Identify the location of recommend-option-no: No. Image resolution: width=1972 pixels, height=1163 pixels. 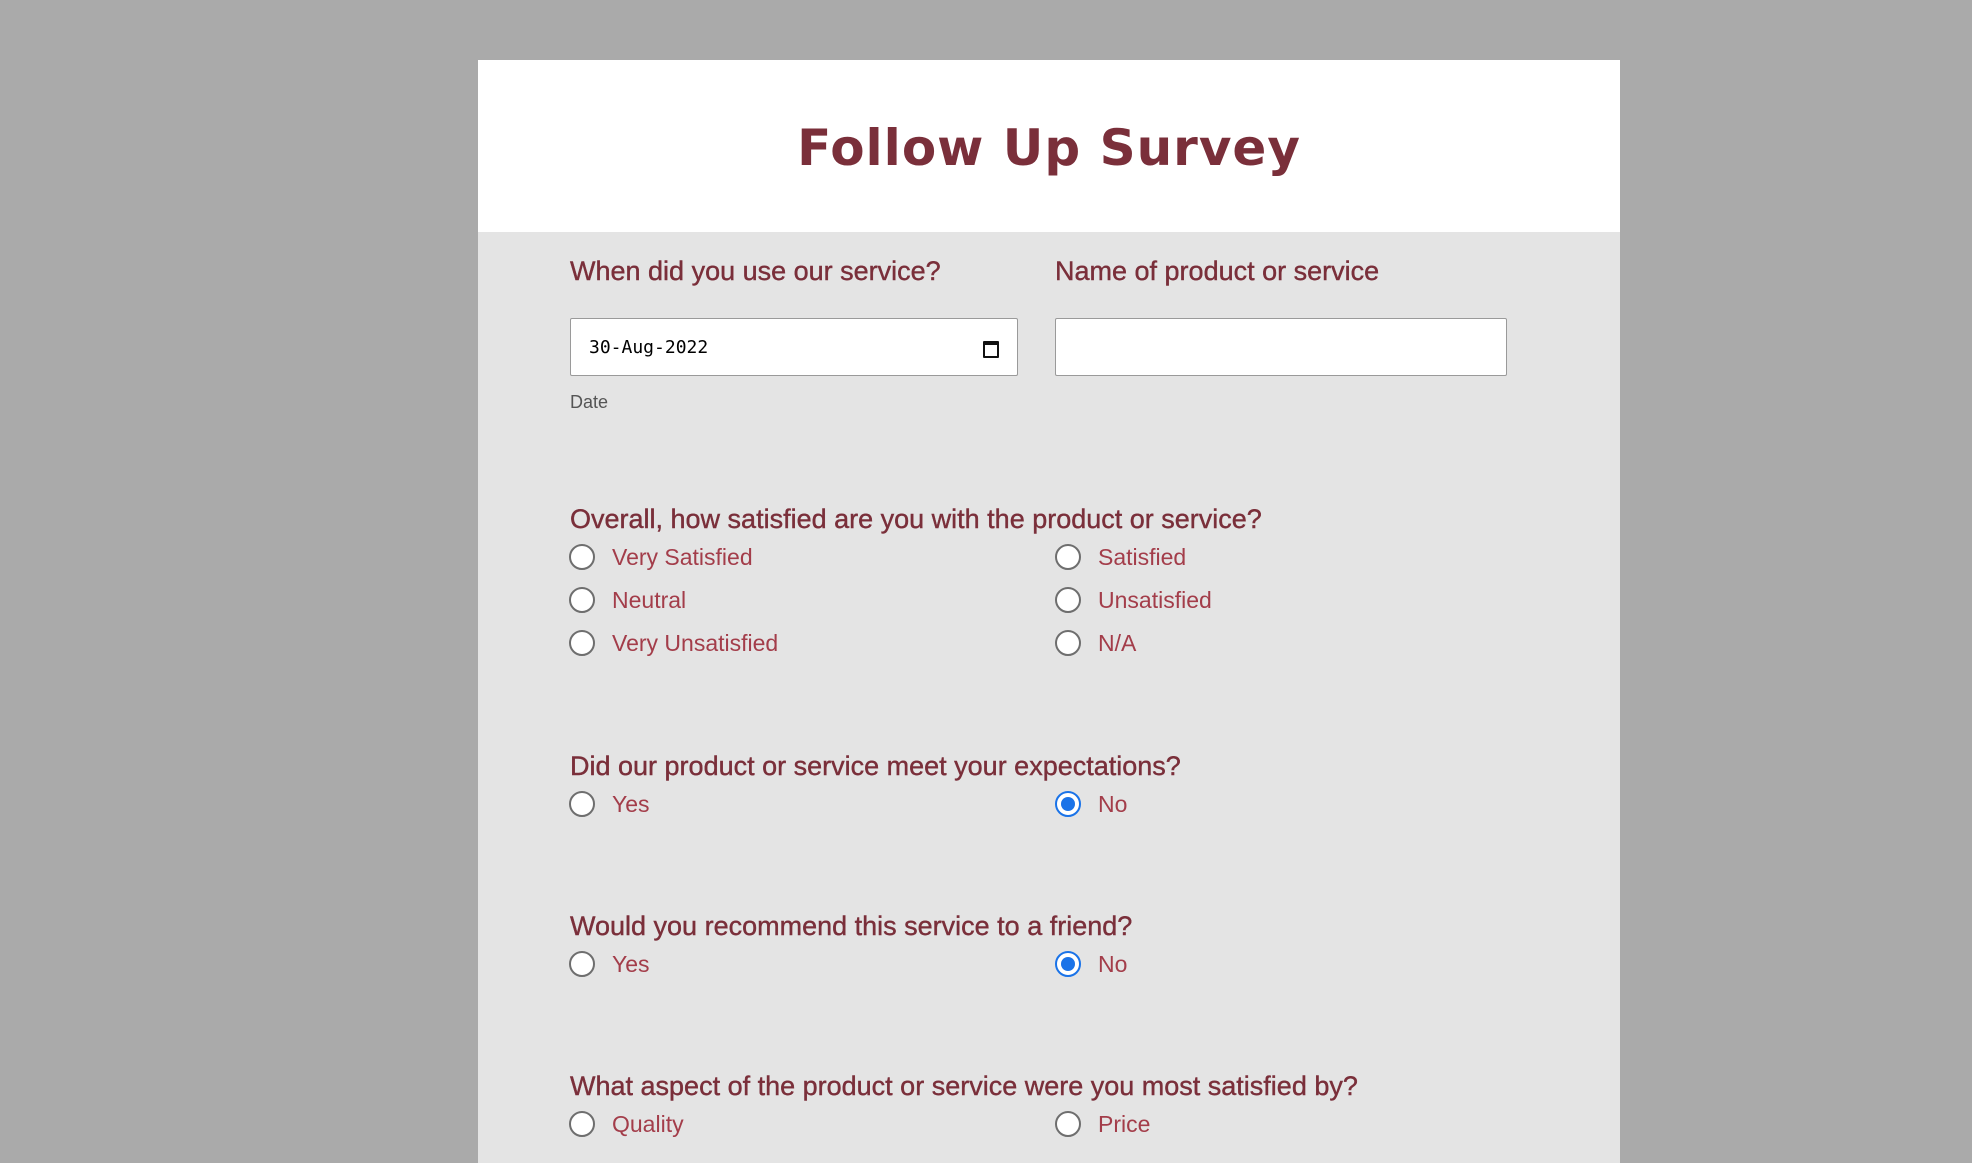
(1091, 964).